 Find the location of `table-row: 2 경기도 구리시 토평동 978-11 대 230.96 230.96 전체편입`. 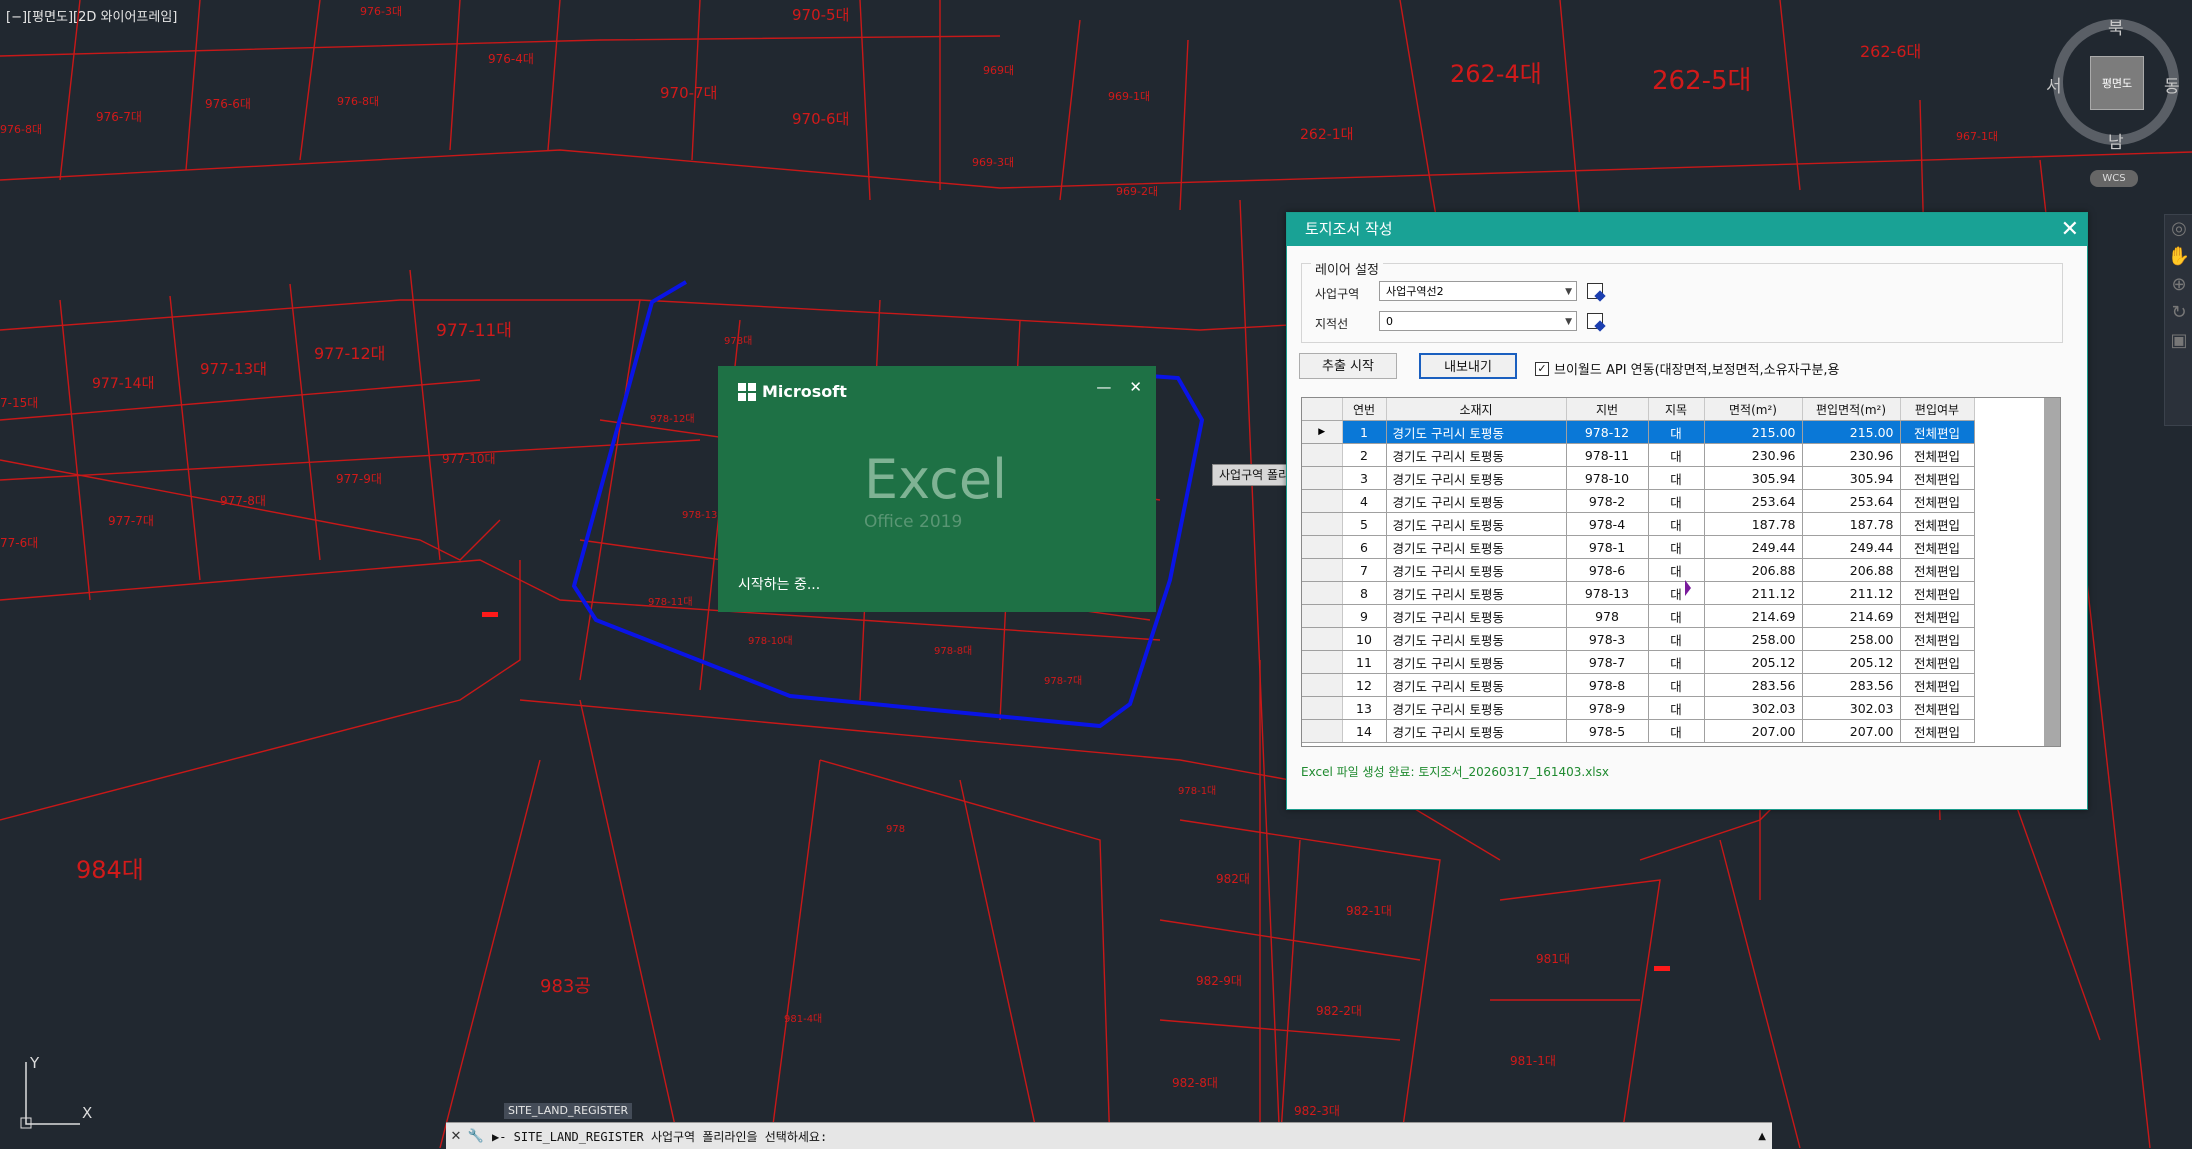

table-row: 2 경기도 구리시 토평동 978-11 대 230.96 230.96 전체편입 is located at coordinates (1638, 455).